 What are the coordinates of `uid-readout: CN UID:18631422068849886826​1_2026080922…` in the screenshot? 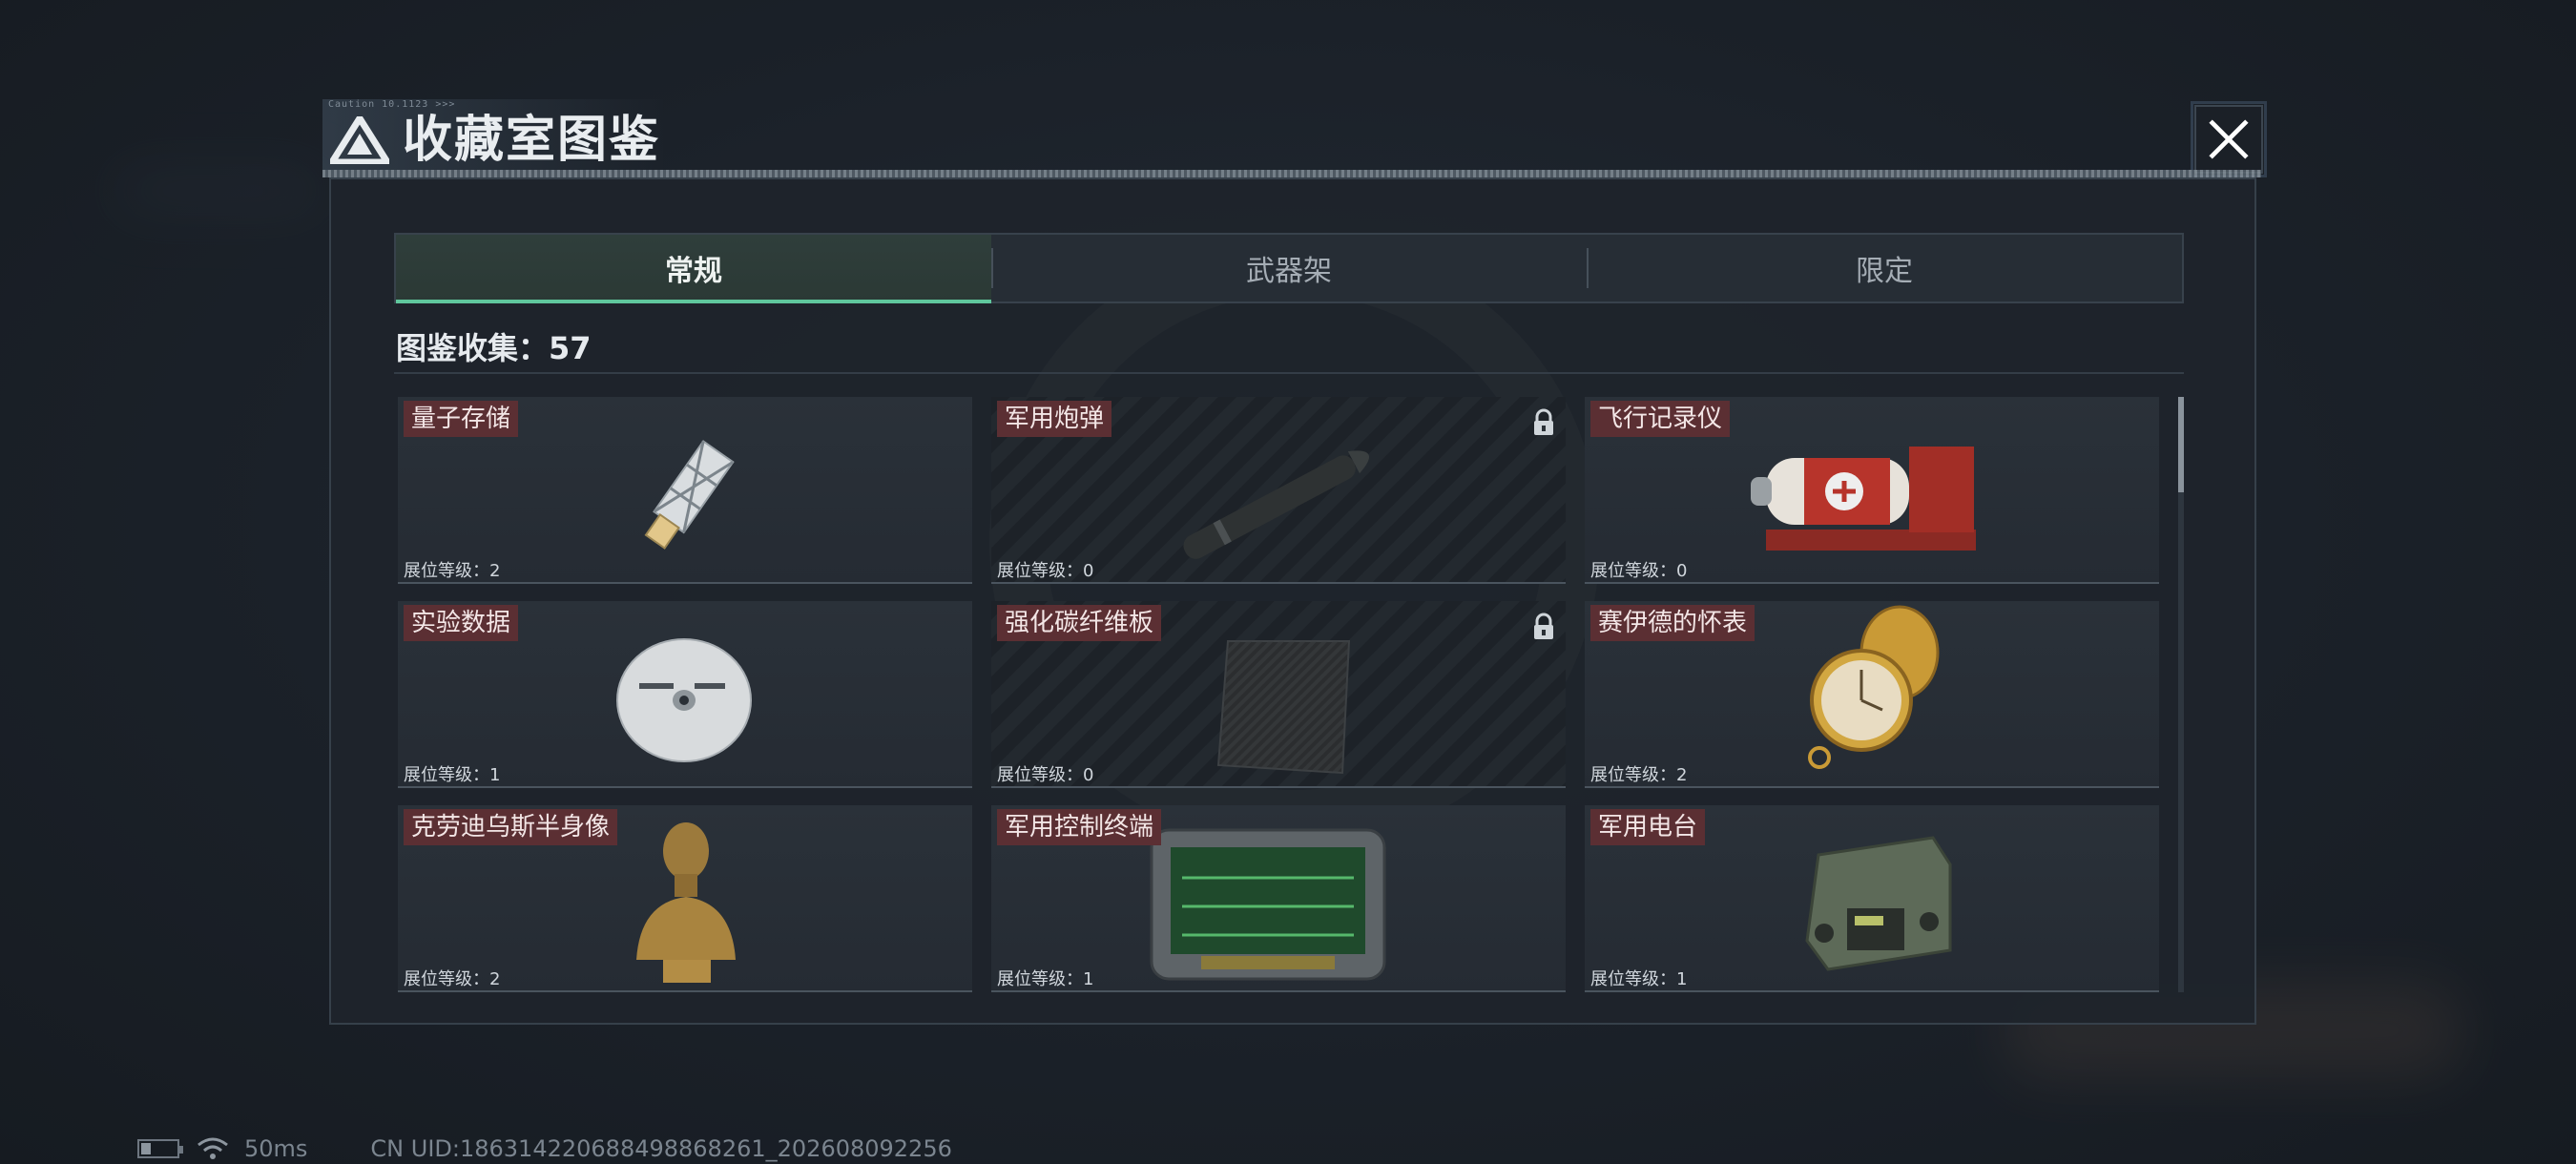 It's located at (661, 1149).